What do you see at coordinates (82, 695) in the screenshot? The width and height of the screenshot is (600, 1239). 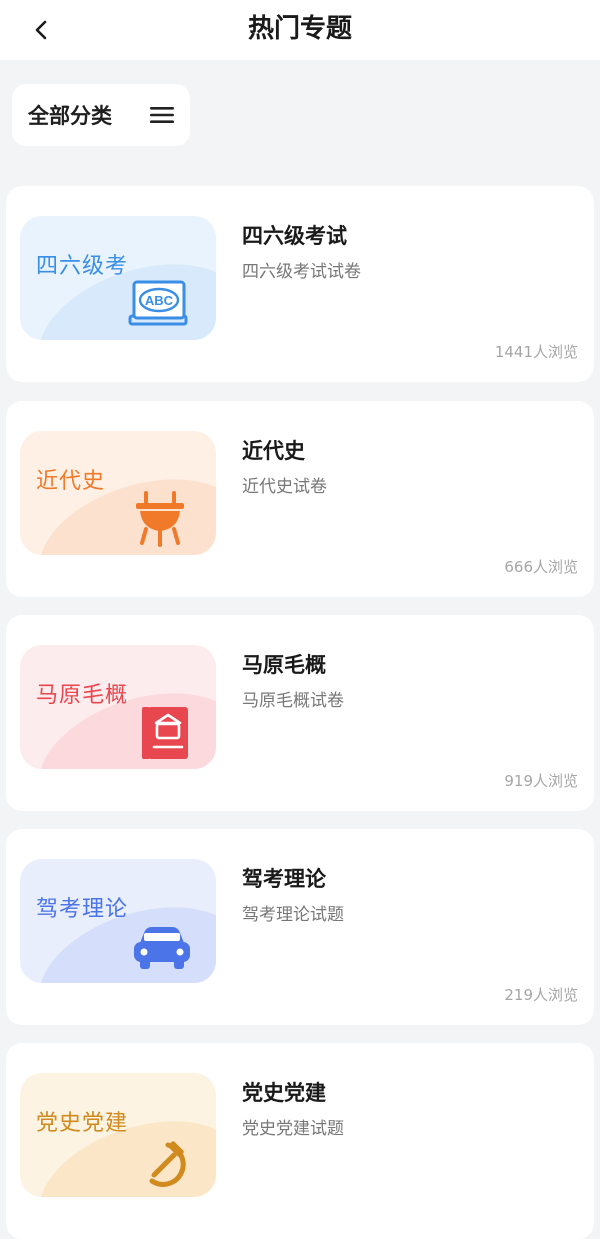 I see `thumbnail-label: 马原毛概` at bounding box center [82, 695].